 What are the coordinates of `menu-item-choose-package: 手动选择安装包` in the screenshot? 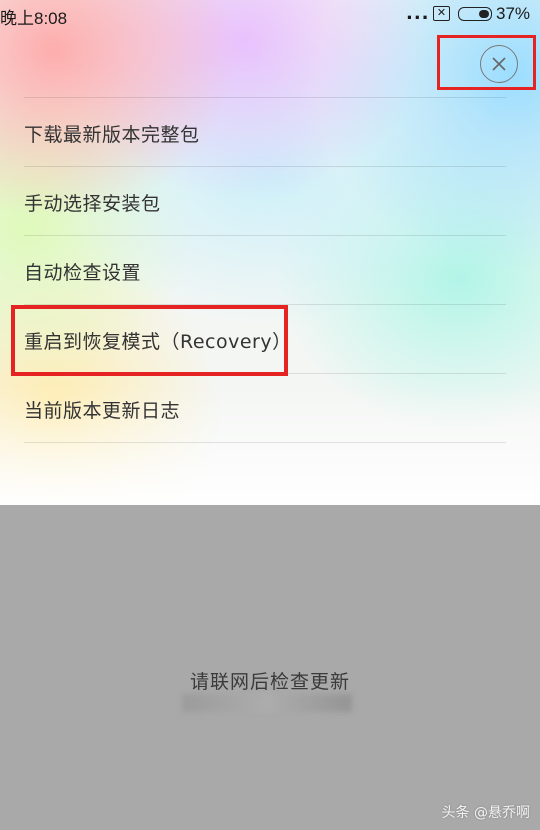 It's located at (265, 201).